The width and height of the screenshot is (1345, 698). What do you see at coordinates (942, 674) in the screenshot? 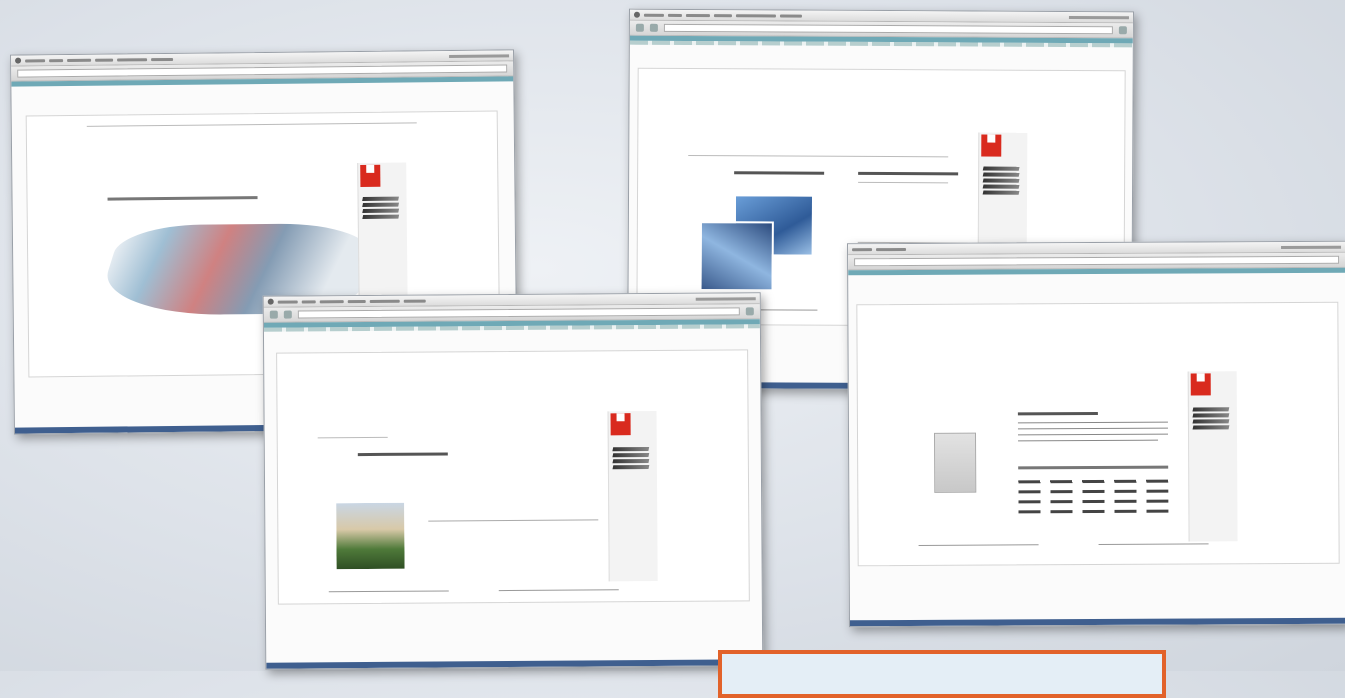
I see `callout-box` at bounding box center [942, 674].